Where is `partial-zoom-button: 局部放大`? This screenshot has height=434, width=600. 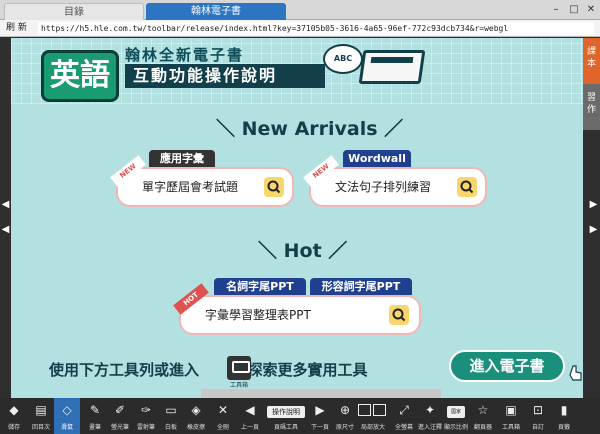 partial-zoom-button: 局部放大 is located at coordinates (373, 416).